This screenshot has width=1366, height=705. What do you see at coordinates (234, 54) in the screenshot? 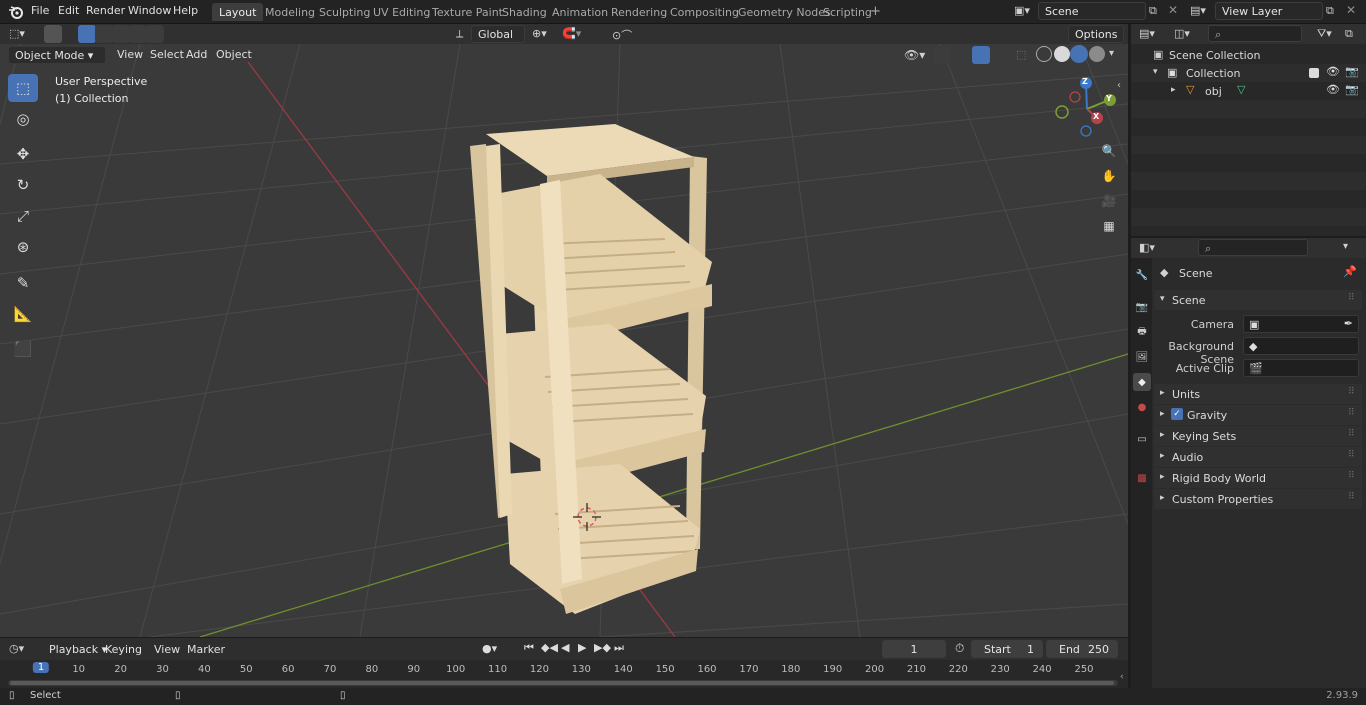
I see `viewport-menu-object: Object` at bounding box center [234, 54].